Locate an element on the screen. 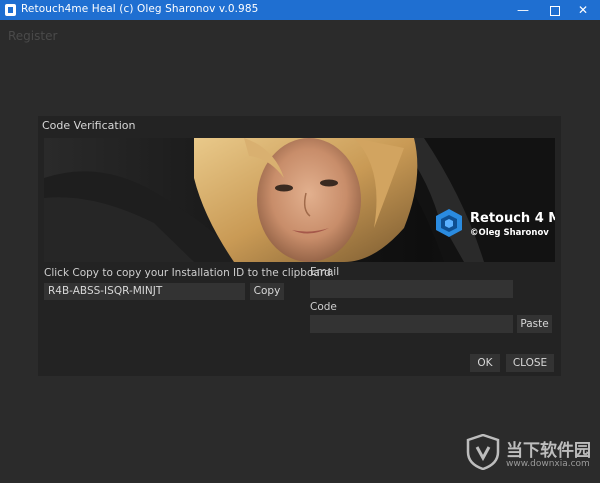 The height and width of the screenshot is (483, 600). logo-name: Retouch 4 Me is located at coordinates (512, 218).